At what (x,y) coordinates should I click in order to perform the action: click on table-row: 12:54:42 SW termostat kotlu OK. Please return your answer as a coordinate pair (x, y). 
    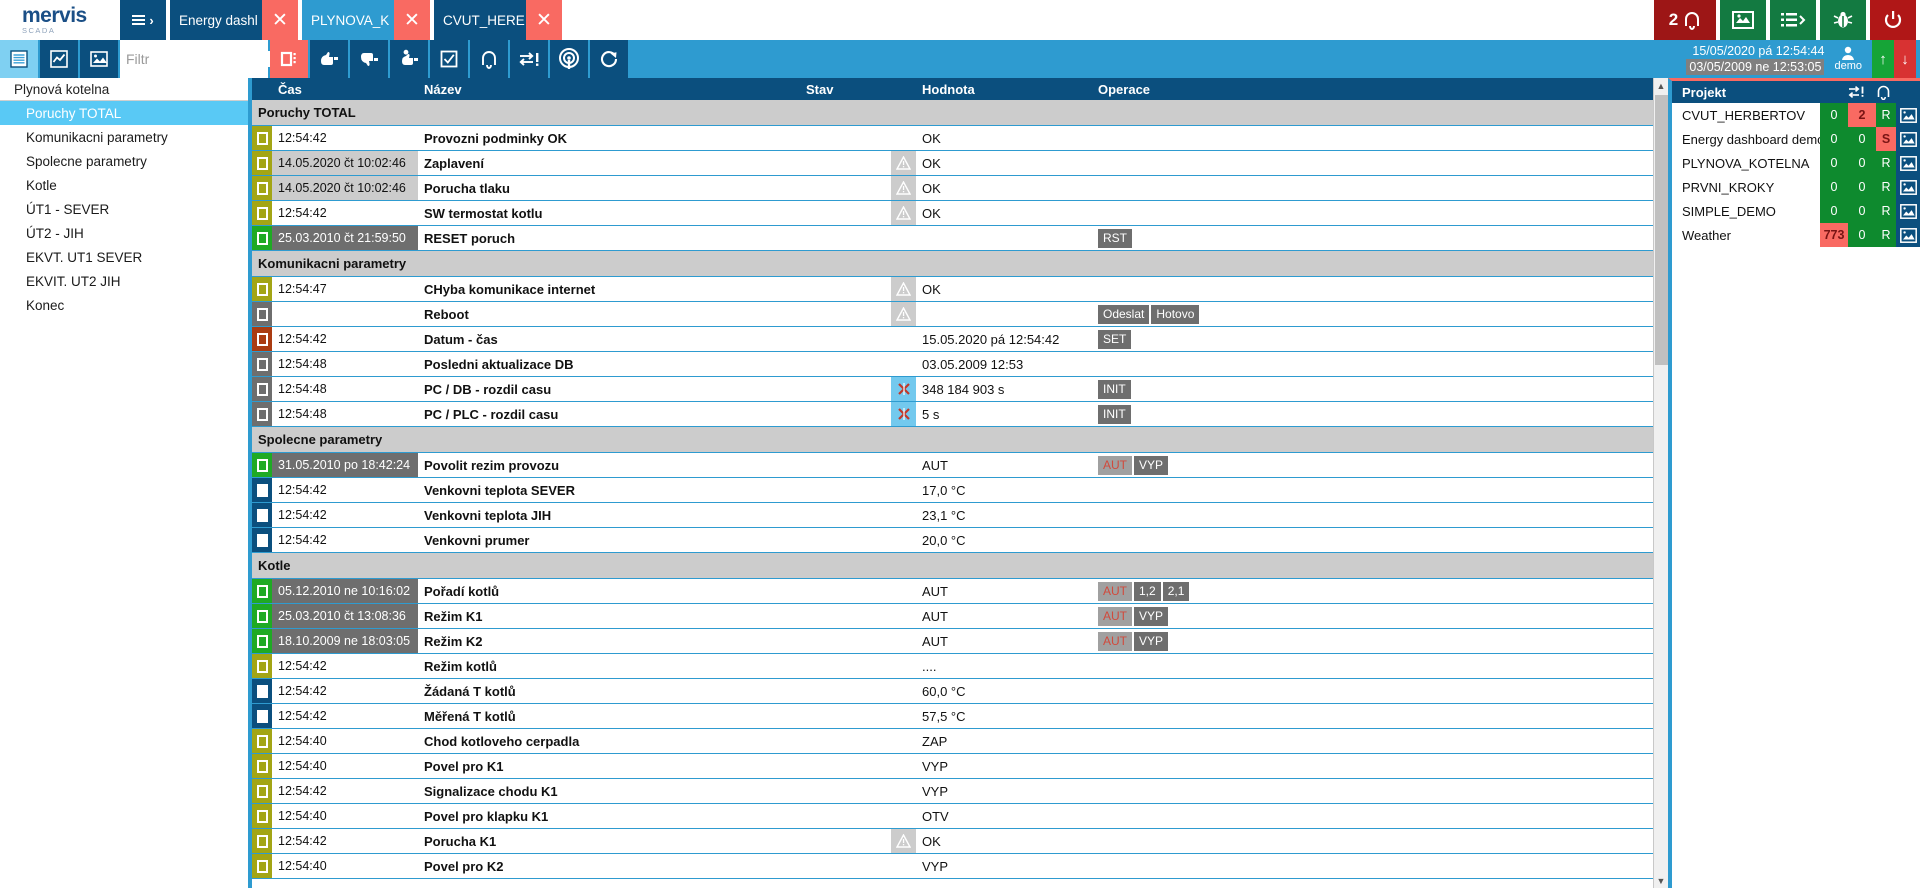
    Looking at the image, I should click on (952, 213).